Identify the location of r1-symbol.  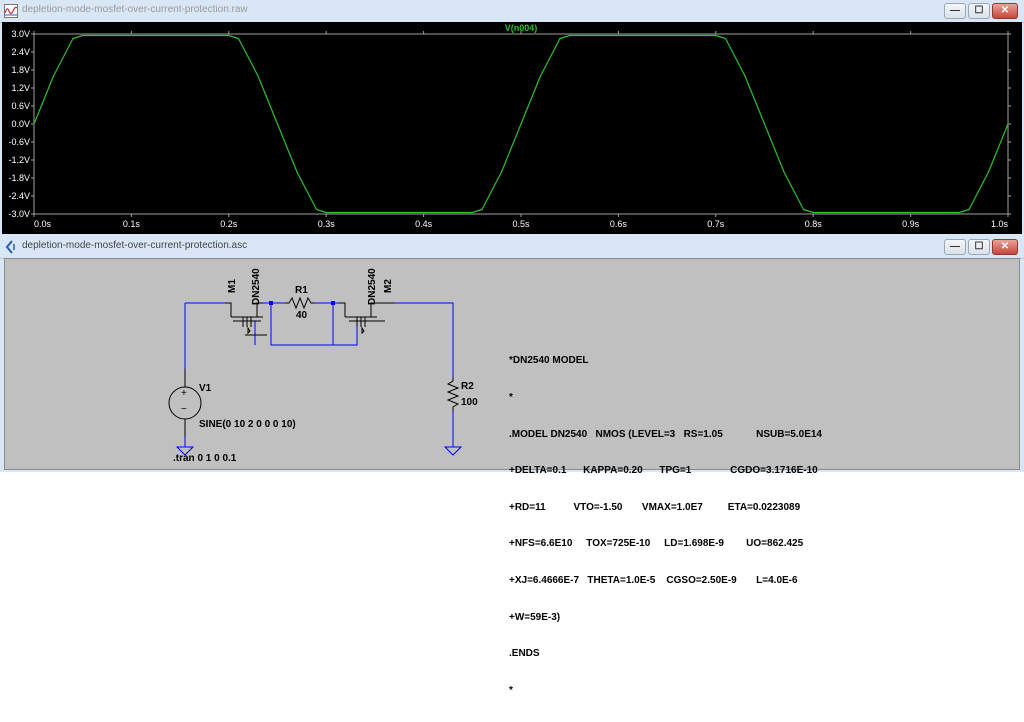
(300, 303).